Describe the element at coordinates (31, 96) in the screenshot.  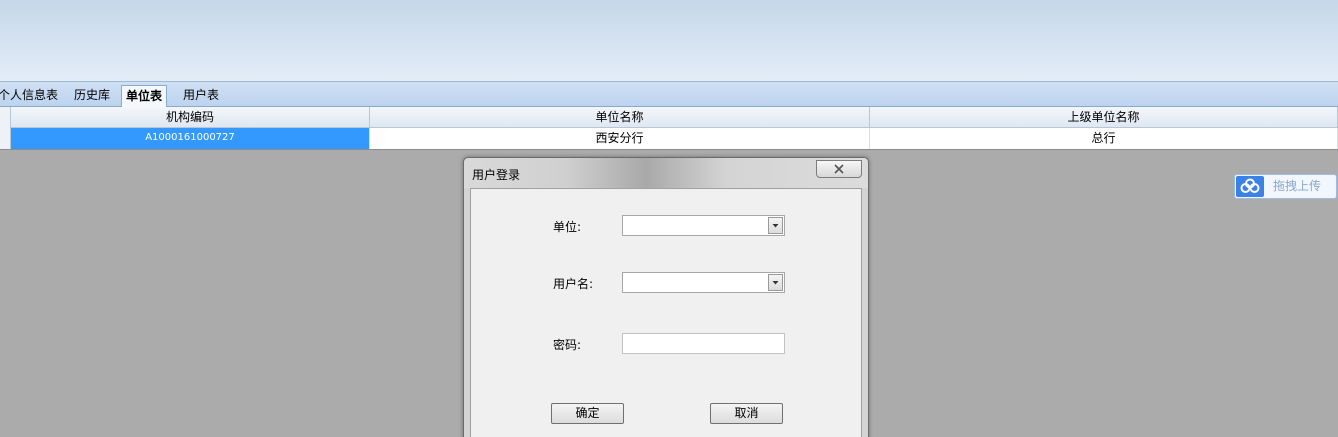
I see `tab-personal-info: 个人信息表` at that location.